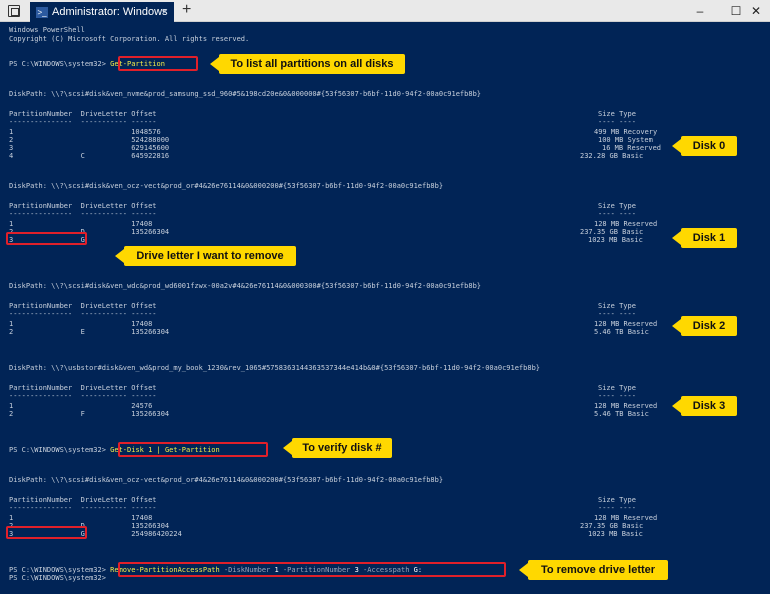 This screenshot has width=770, height=594. Describe the element at coordinates (47, 30) in the screenshot. I see `console-header-title: Windows PowerShell` at that location.